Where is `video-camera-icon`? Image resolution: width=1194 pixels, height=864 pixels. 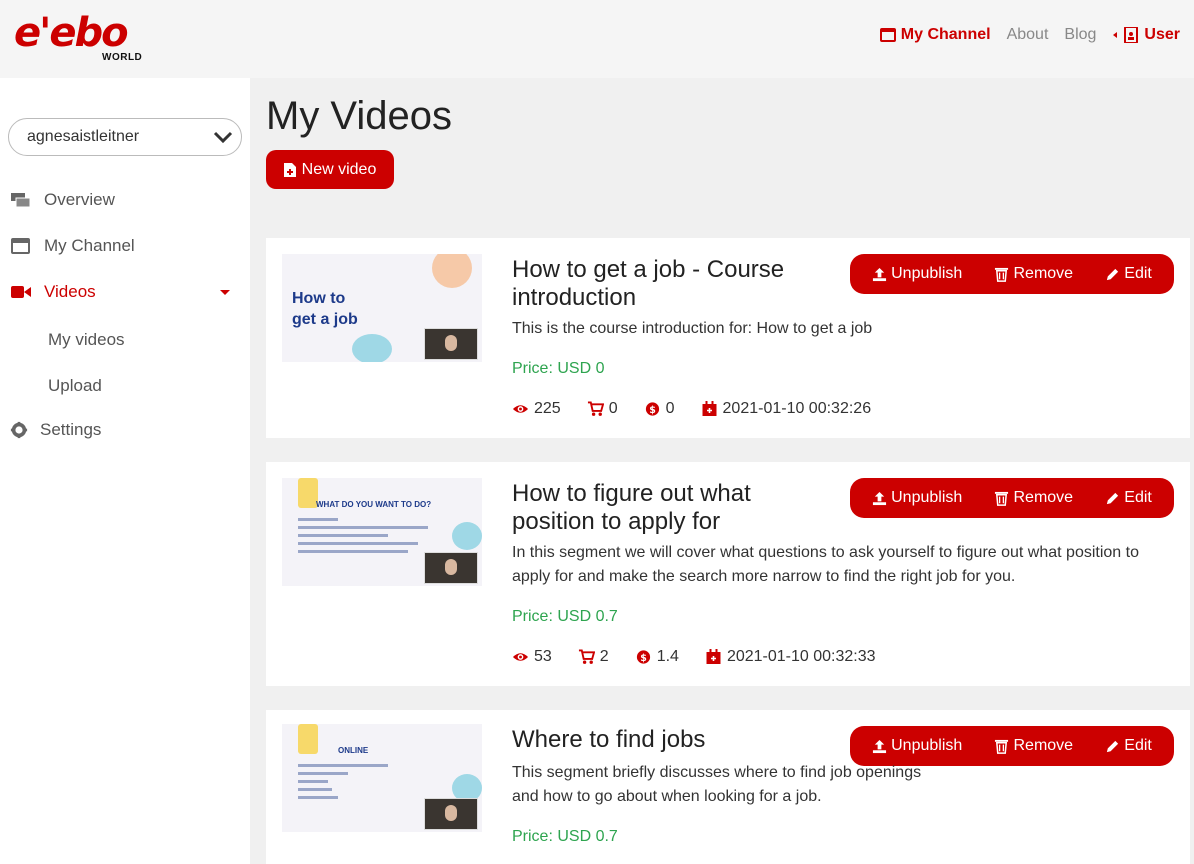 video-camera-icon is located at coordinates (21, 292).